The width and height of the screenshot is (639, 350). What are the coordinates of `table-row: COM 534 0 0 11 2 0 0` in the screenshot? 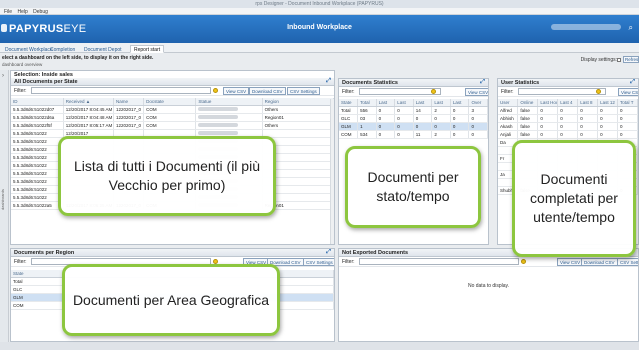 It's located at (413, 134).